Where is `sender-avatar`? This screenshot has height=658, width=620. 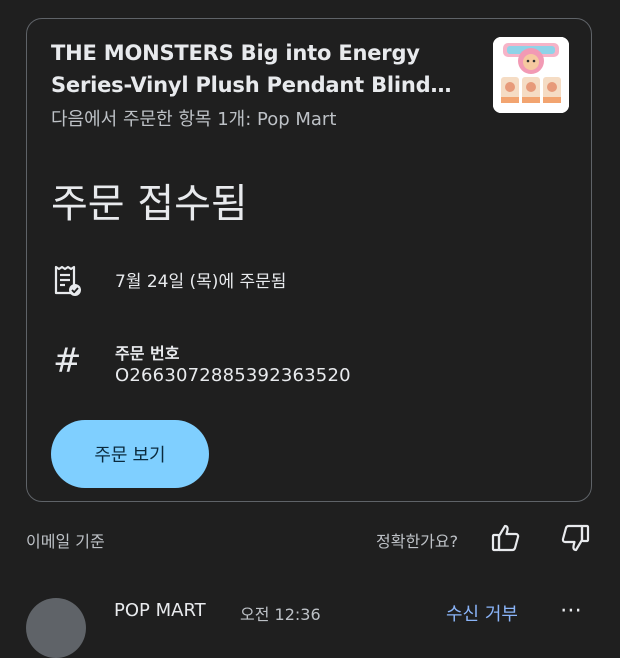 sender-avatar is located at coordinates (56, 628).